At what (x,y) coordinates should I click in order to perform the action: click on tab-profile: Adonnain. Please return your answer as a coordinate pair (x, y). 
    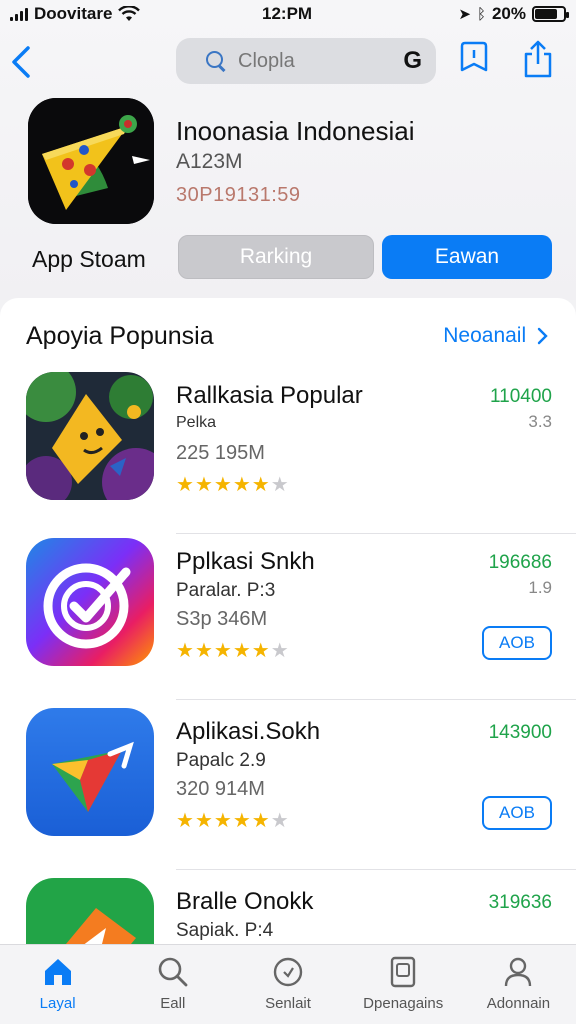
    Looking at the image, I should click on (518, 984).